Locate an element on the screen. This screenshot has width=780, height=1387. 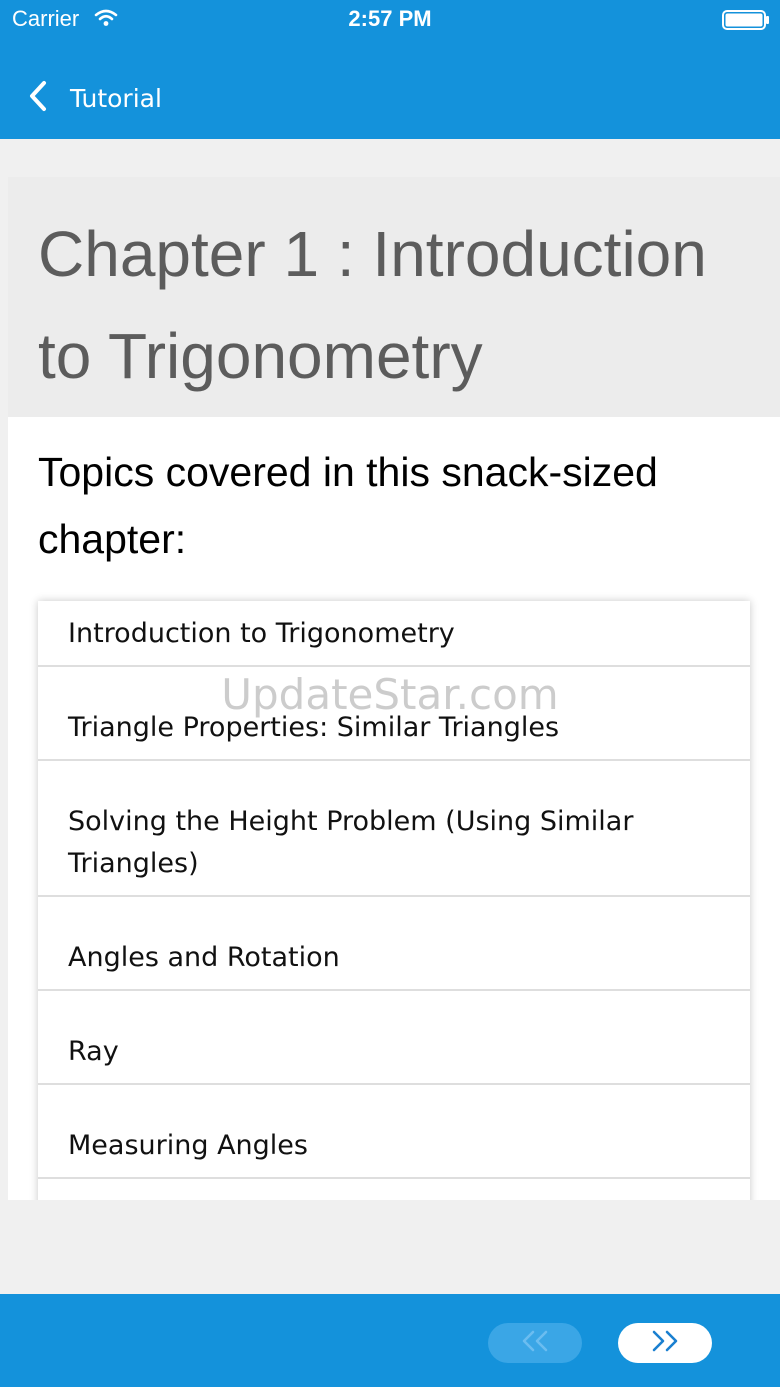
navigation-bar: Tutorial is located at coordinates (390, 89).